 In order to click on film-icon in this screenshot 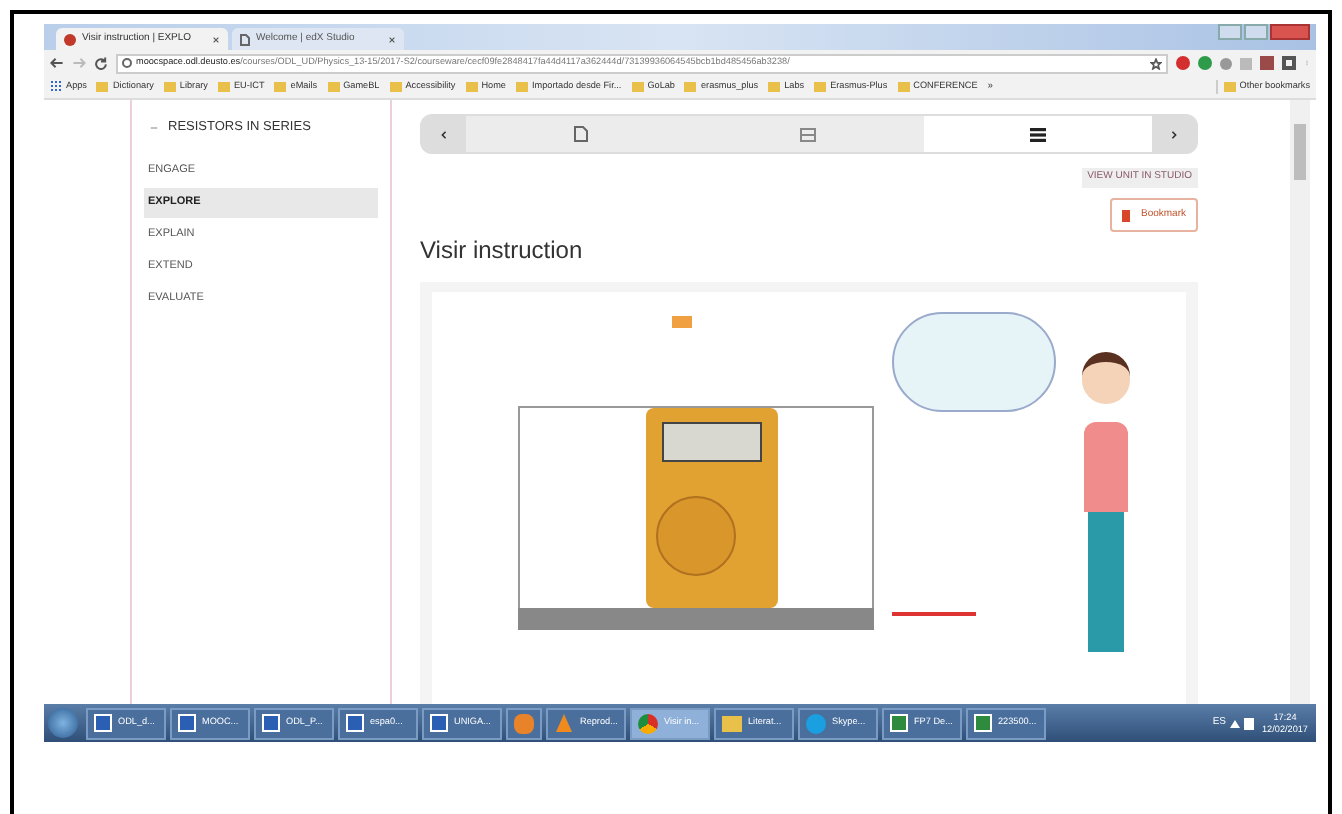, I will do `click(808, 134)`.